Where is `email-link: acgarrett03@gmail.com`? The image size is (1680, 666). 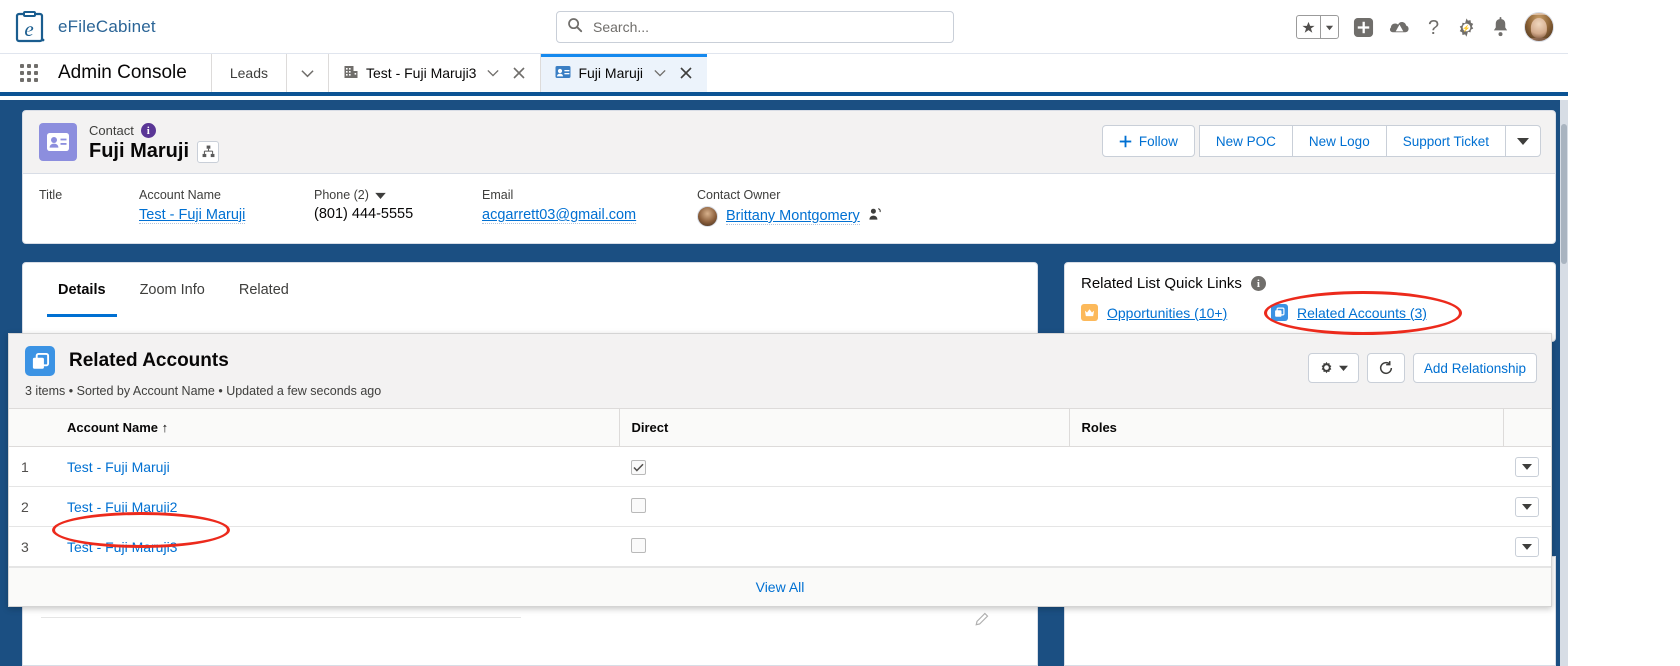 email-link: acgarrett03@gmail.com is located at coordinates (559, 215).